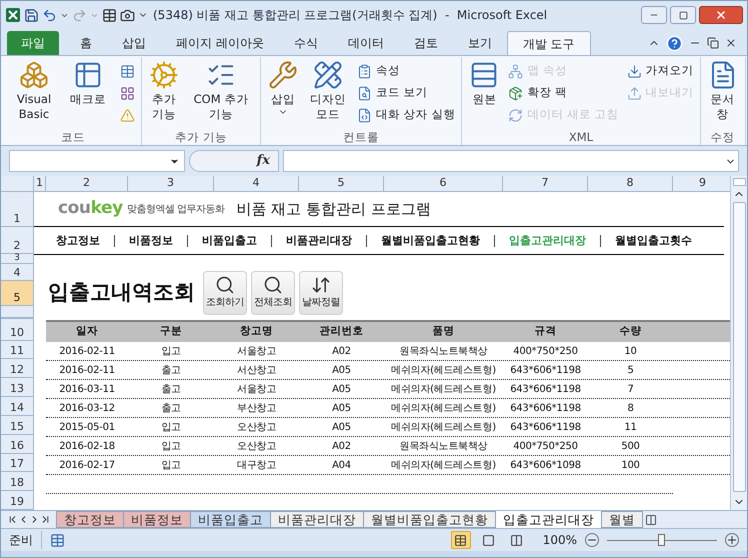 Image resolution: width=748 pixels, height=558 pixels. Describe the element at coordinates (229, 240) in the screenshot. I see `nav-link: 비품입출고` at that location.